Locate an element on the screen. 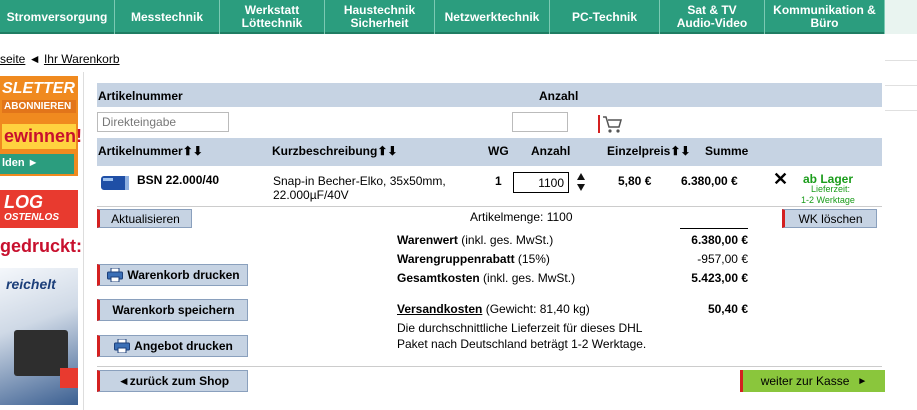 The height and width of the screenshot is (410, 917). nav-haustechnik-sicherheit: Haustechnik Sicherheit is located at coordinates (380, 17).